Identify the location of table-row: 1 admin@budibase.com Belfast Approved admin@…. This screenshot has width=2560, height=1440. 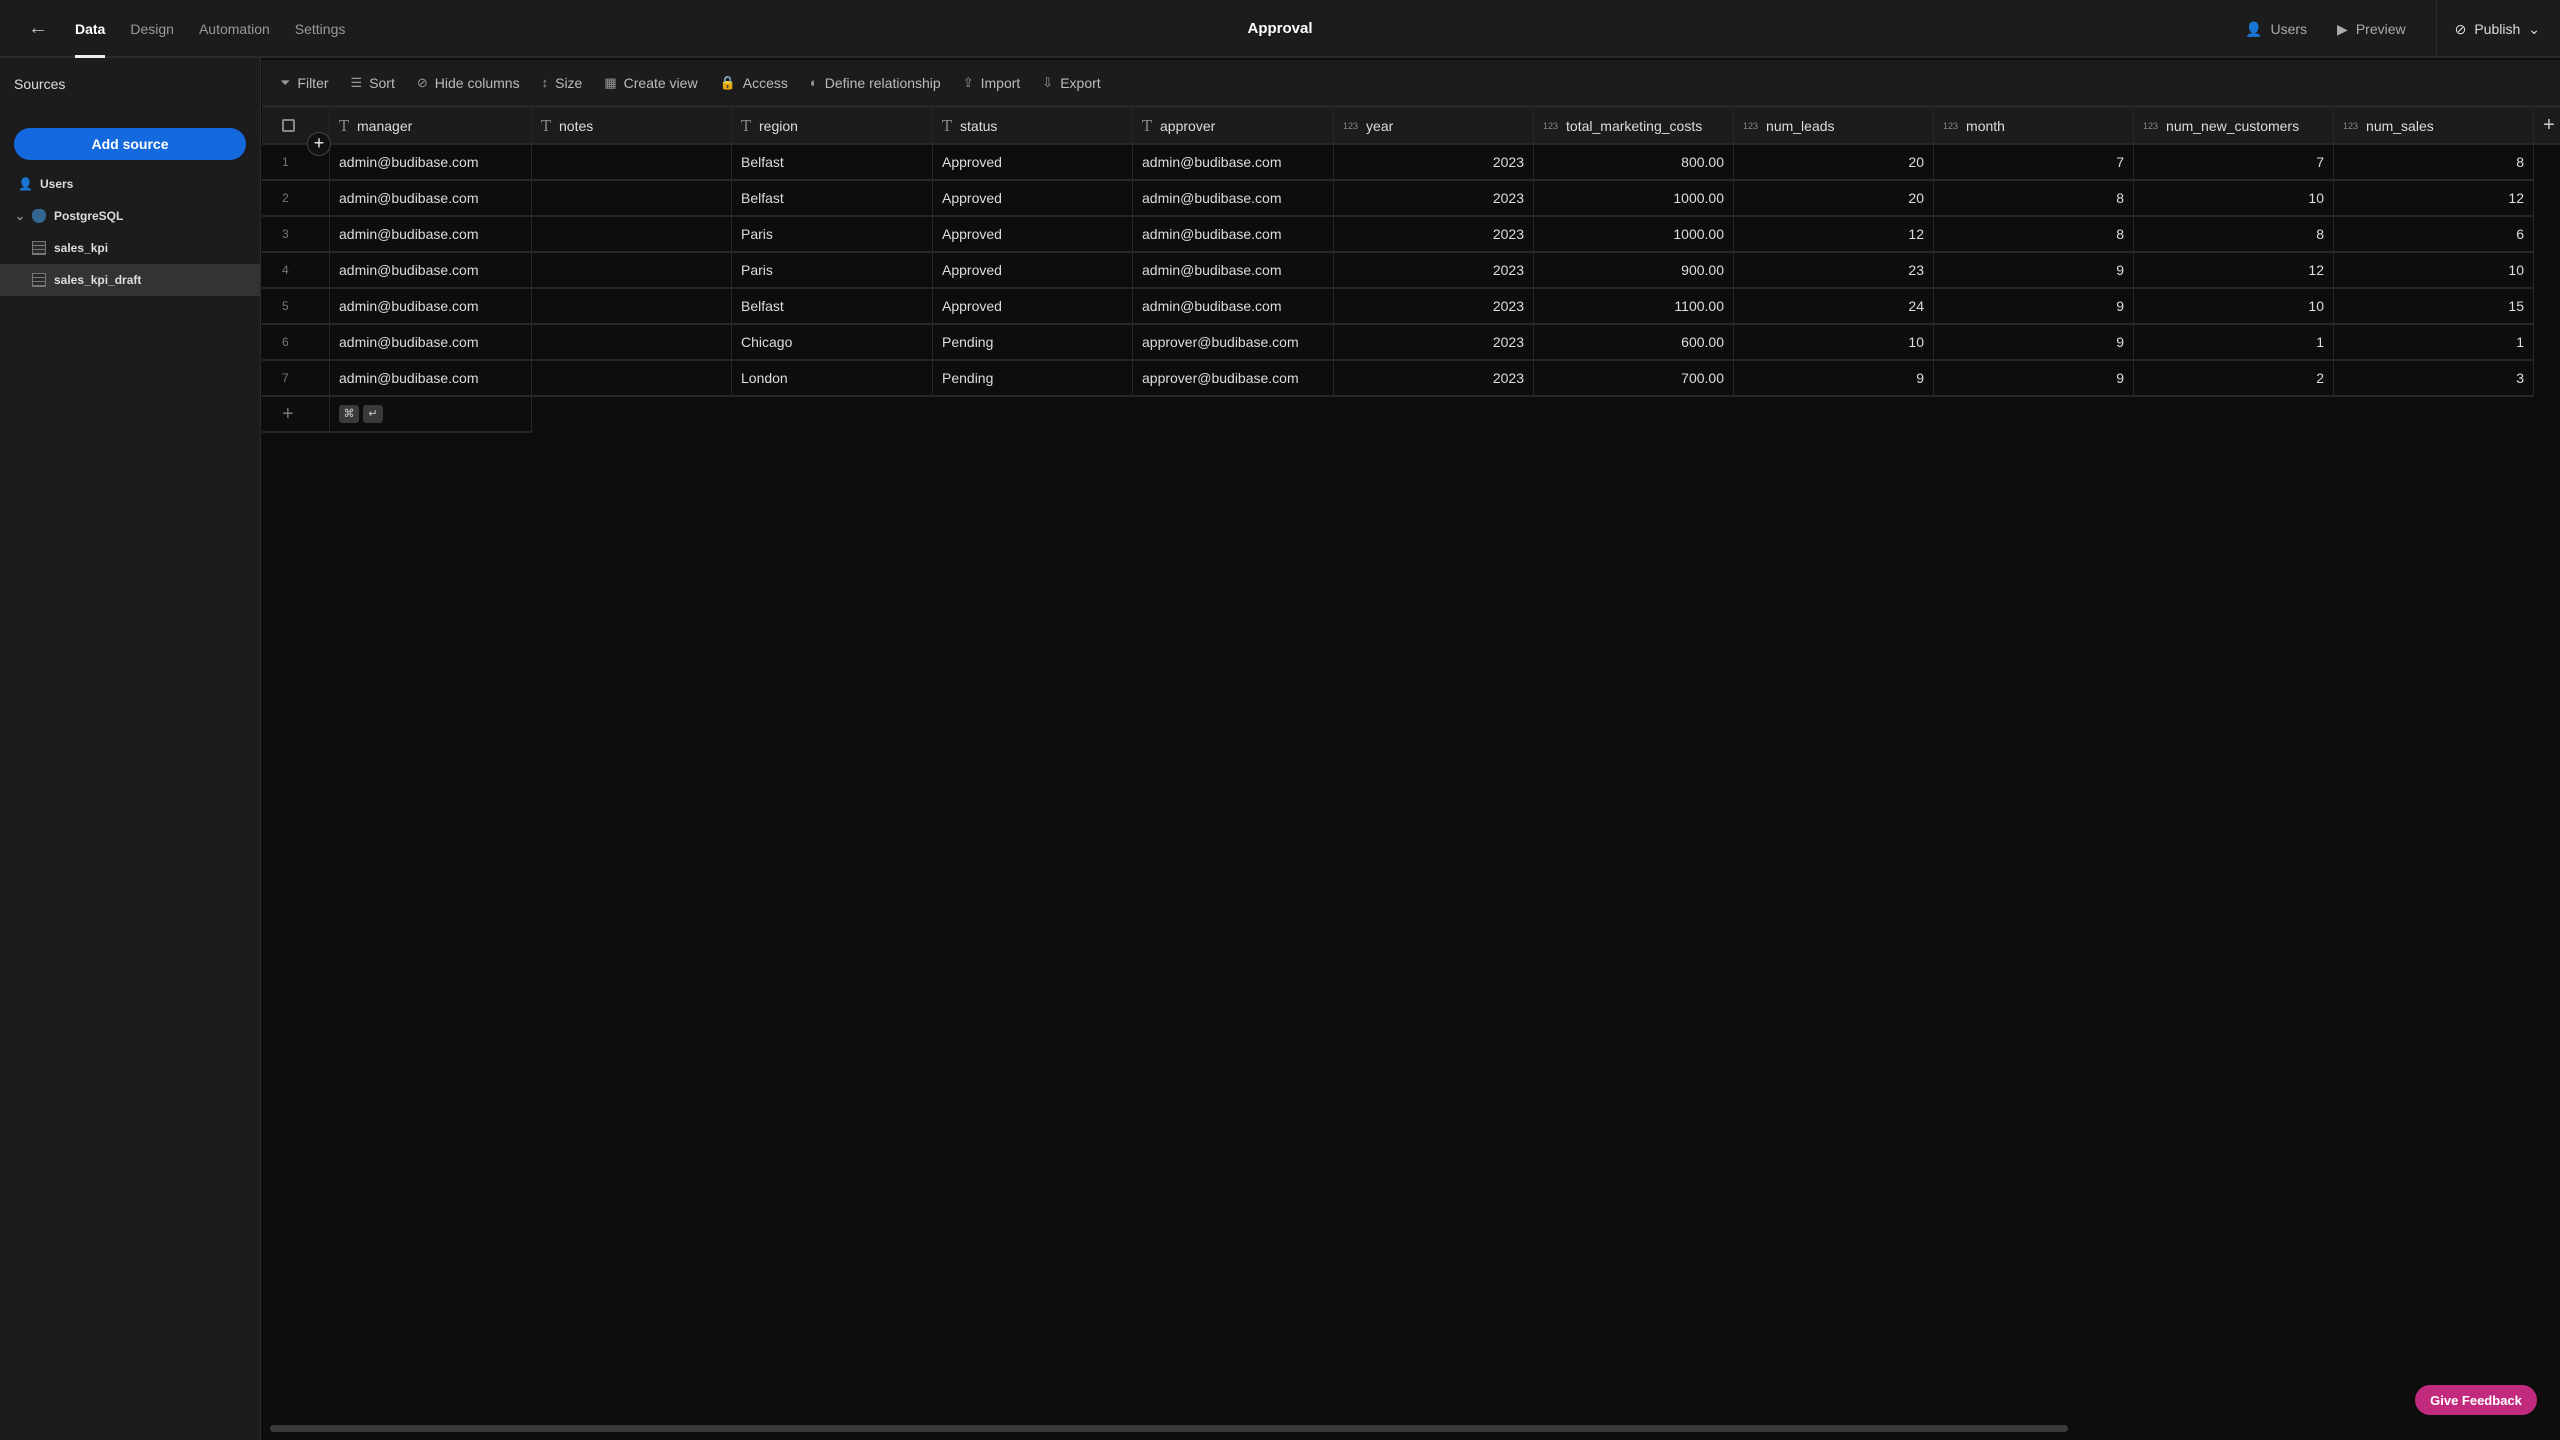
(1398, 163).